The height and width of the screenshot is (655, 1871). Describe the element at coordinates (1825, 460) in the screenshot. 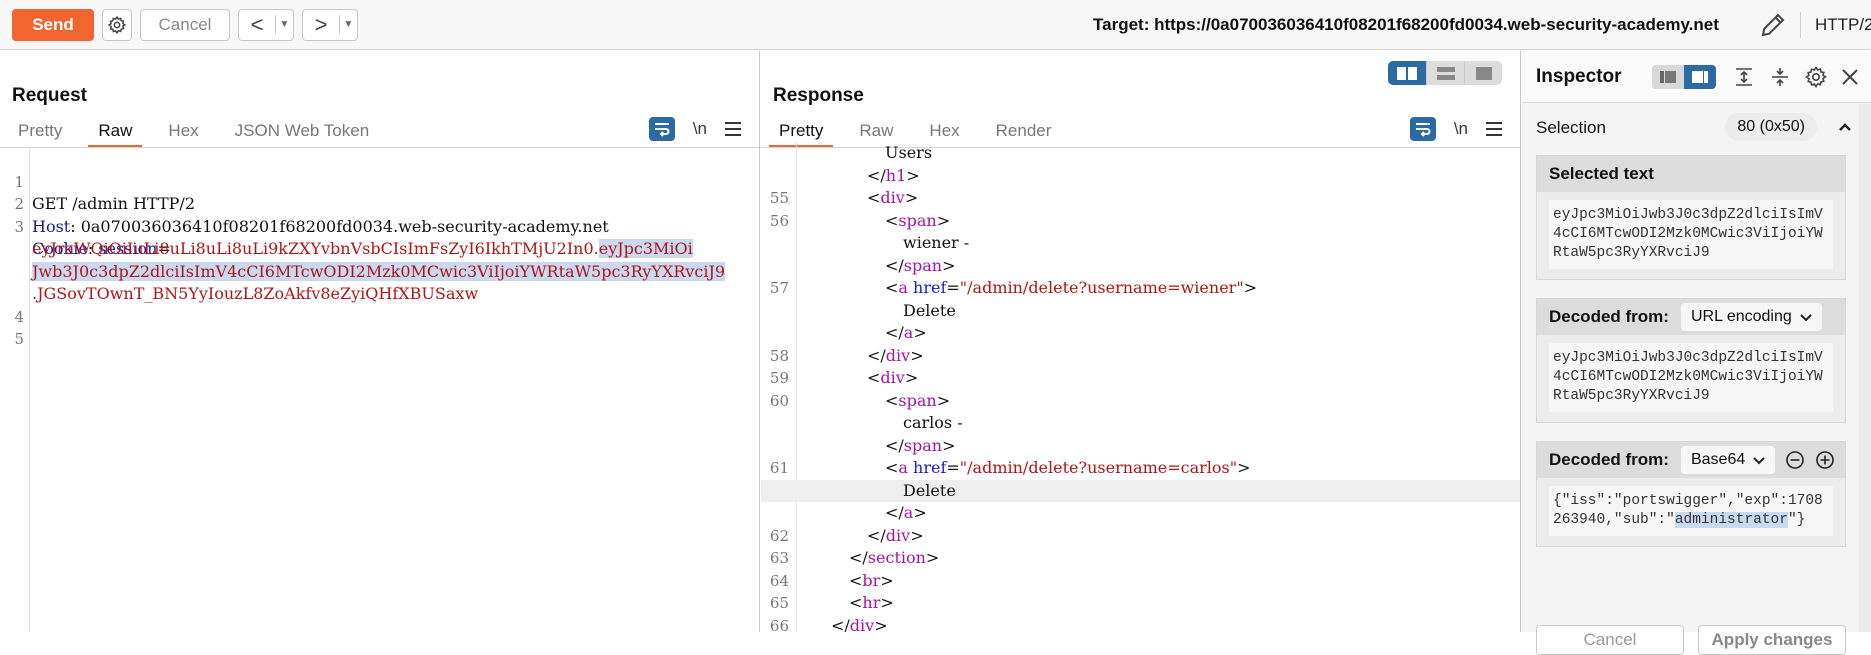

I see `add-layer-icon` at that location.